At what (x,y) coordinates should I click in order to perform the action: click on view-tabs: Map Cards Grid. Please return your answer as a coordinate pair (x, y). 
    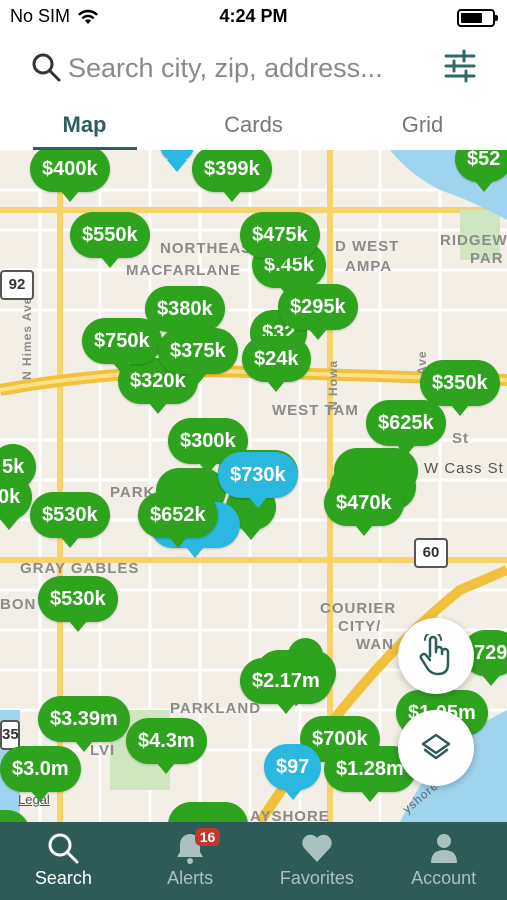
    Looking at the image, I should click on (253, 125).